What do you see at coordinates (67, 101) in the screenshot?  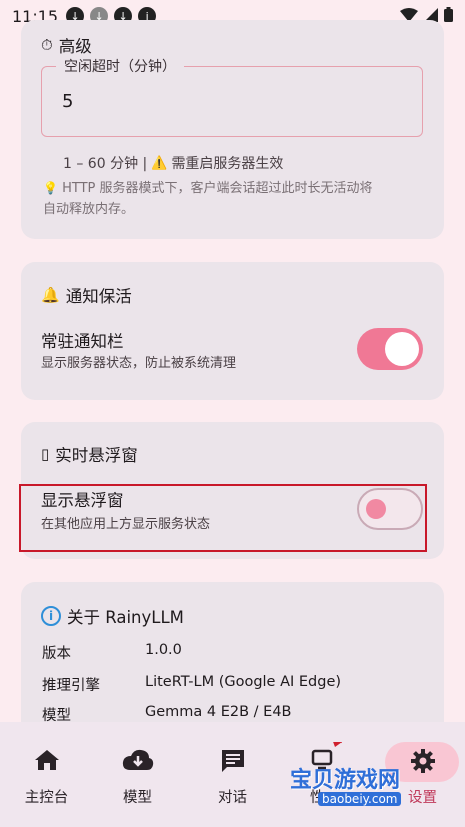 I see `idle-timeout-value: 5` at bounding box center [67, 101].